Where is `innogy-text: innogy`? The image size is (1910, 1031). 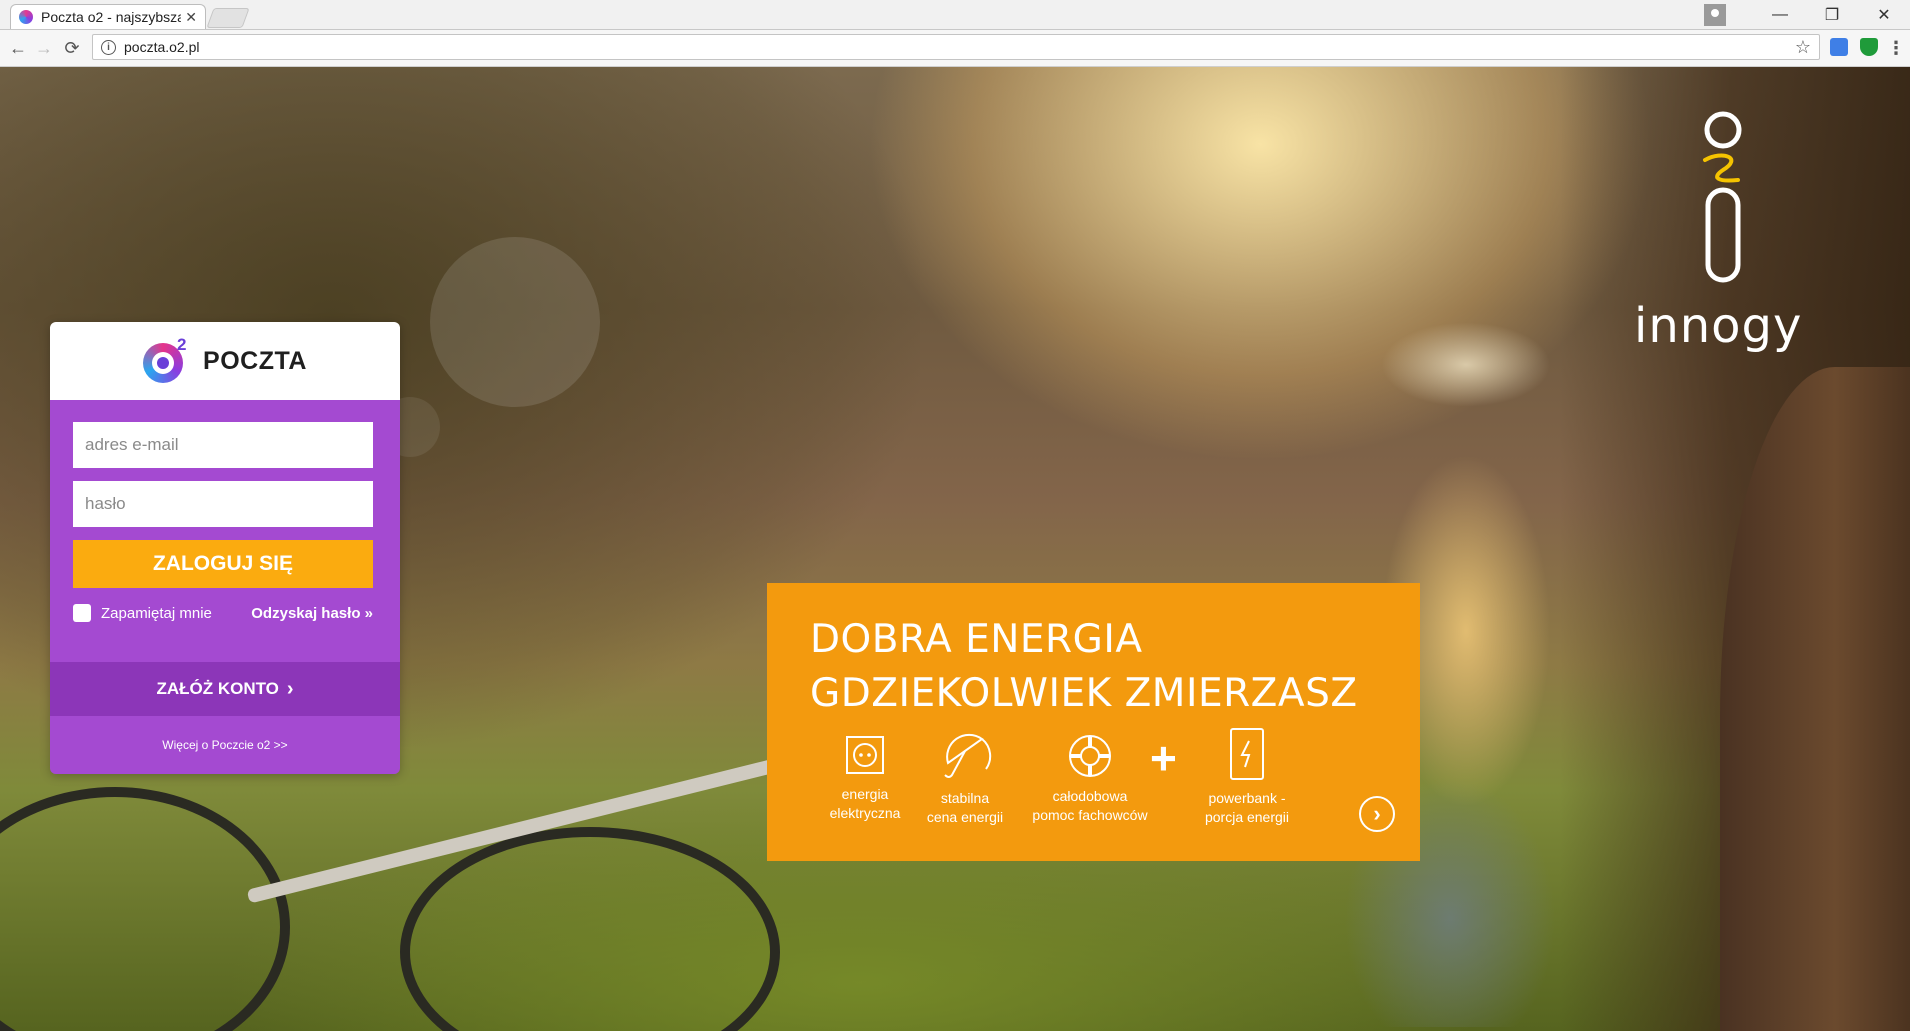
innogy-text: innogy is located at coordinates (1718, 326).